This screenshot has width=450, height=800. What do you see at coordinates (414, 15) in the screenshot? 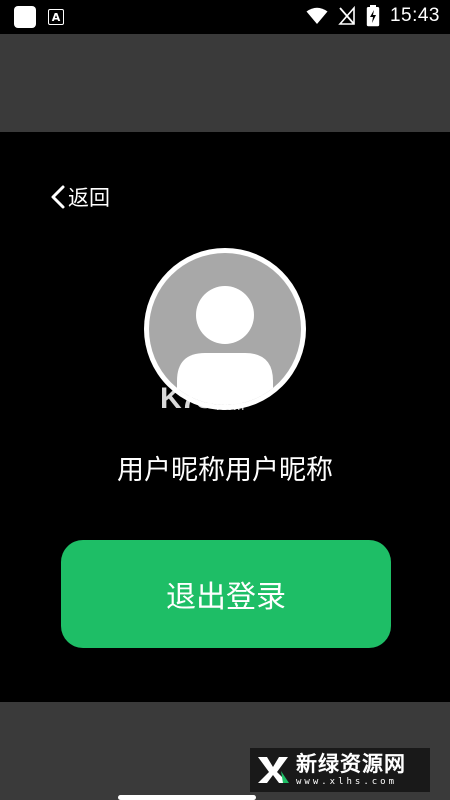
I see `status-time: 15:43` at bounding box center [414, 15].